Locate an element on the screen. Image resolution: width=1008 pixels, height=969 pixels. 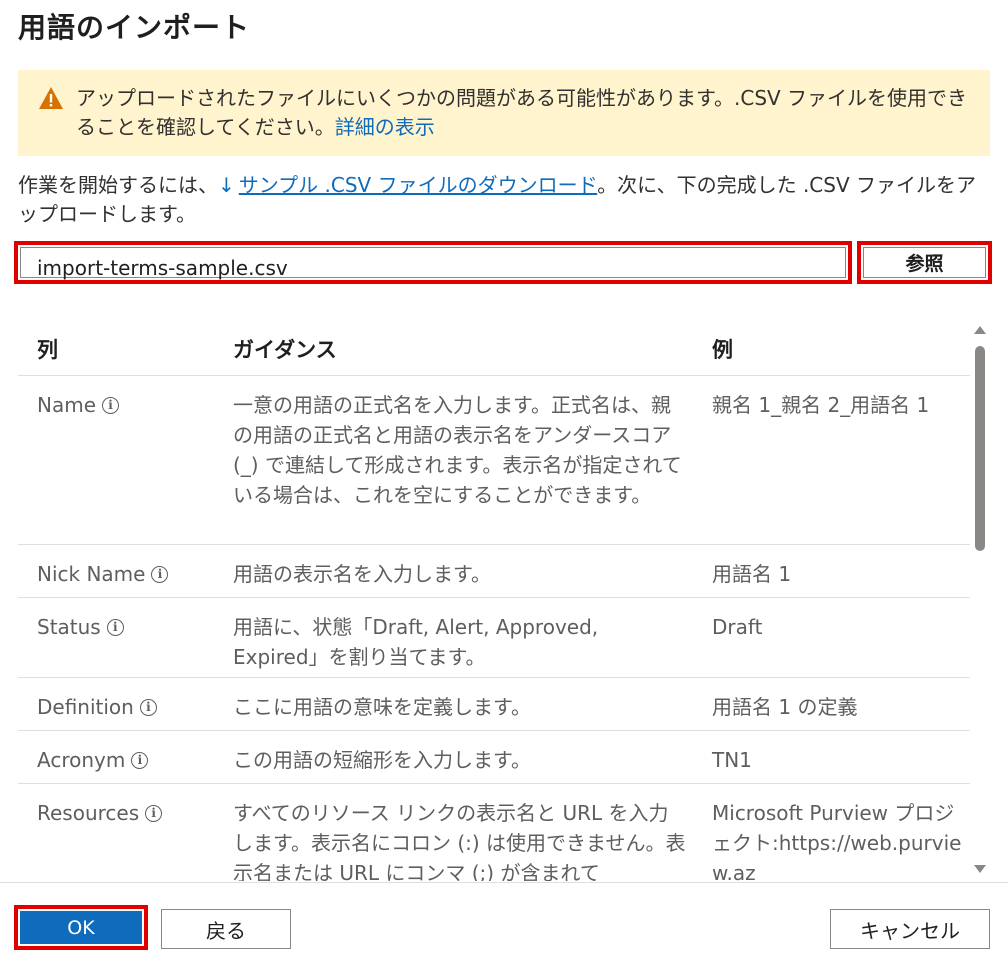
row-name-cell: Status i is located at coordinates (127, 627).